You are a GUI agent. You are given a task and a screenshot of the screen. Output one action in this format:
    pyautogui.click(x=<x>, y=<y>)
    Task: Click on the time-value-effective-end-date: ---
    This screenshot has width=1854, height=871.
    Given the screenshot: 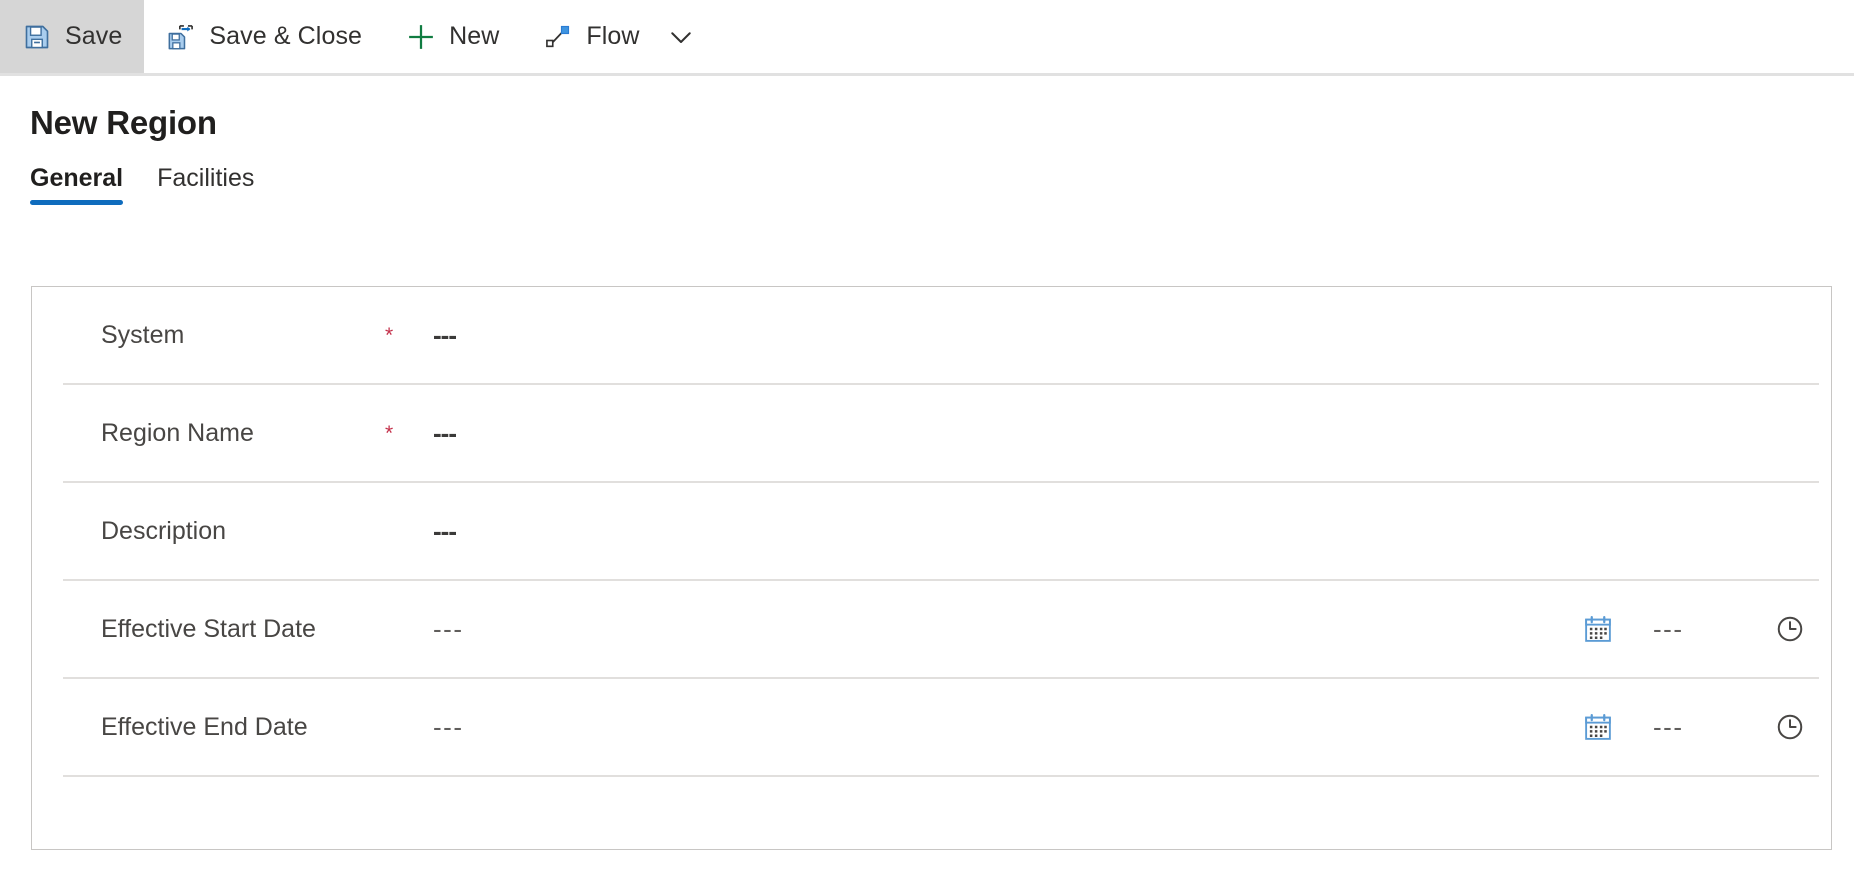 What is the action you would take?
    pyautogui.click(x=1713, y=727)
    